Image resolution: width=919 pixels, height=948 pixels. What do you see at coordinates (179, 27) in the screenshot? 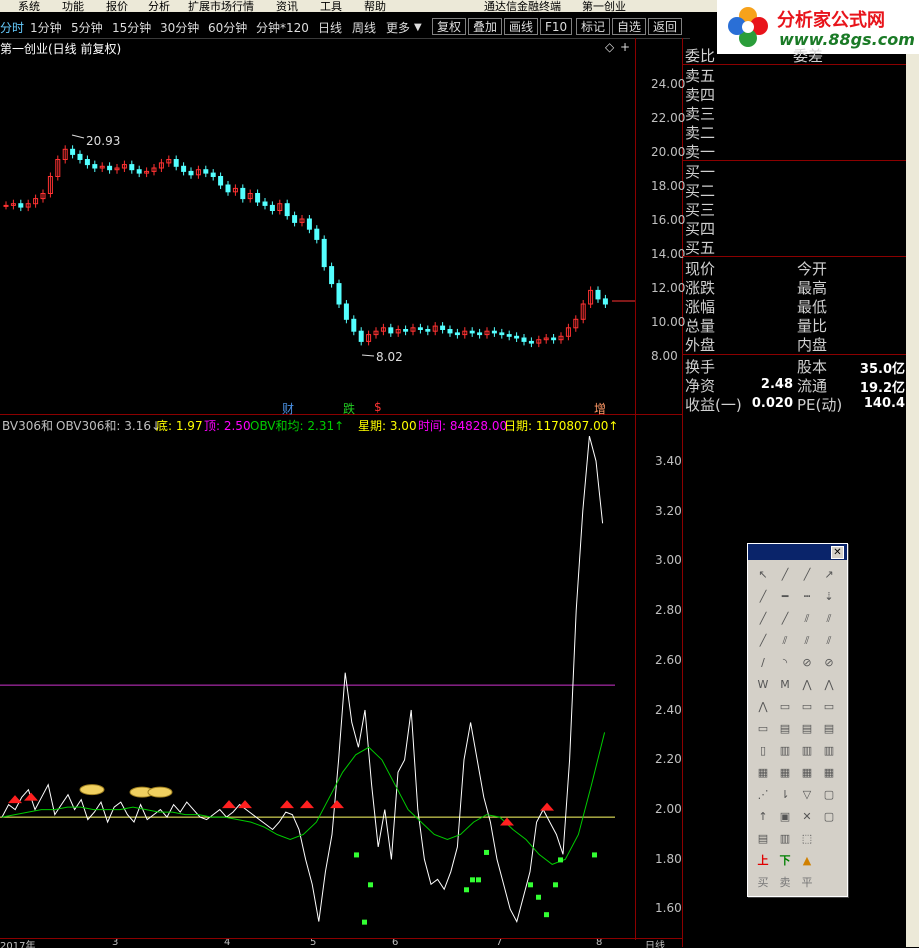
I see `period-tab-30min: 30分钟` at bounding box center [179, 27].